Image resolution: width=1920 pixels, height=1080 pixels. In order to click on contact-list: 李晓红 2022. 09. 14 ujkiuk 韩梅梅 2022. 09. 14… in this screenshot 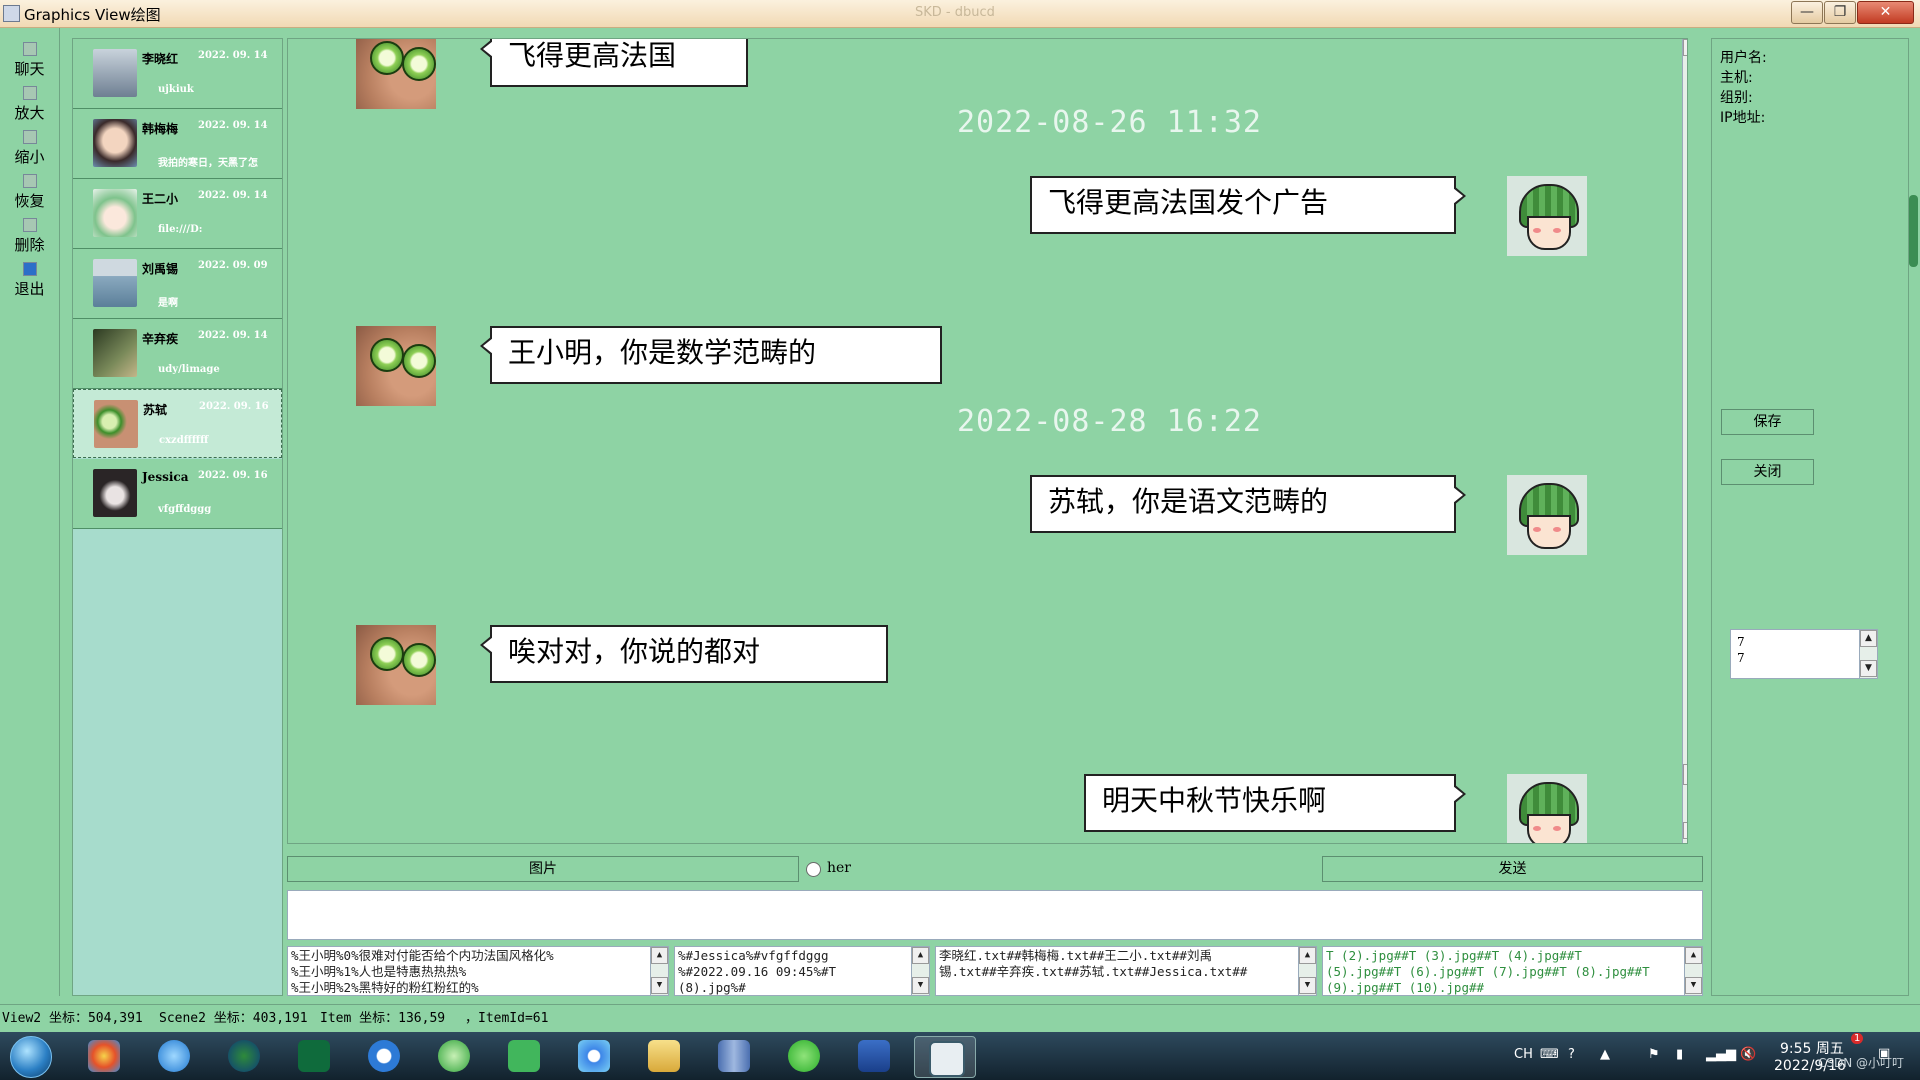, I will do `click(177, 517)`.